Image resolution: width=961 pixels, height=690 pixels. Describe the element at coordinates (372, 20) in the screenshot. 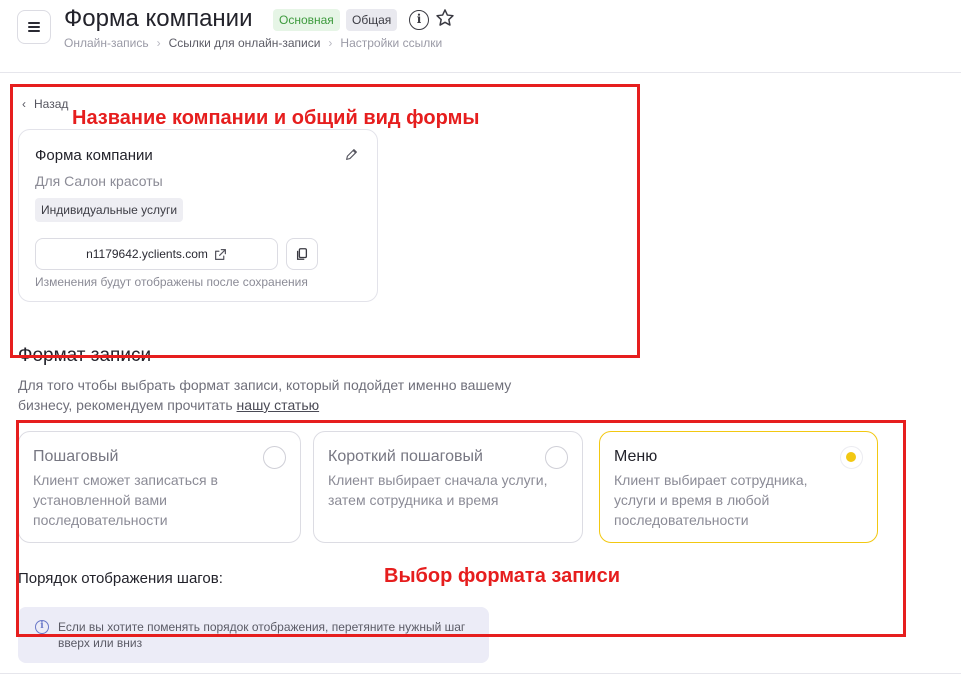

I see `status-badge-common: Общая` at that location.